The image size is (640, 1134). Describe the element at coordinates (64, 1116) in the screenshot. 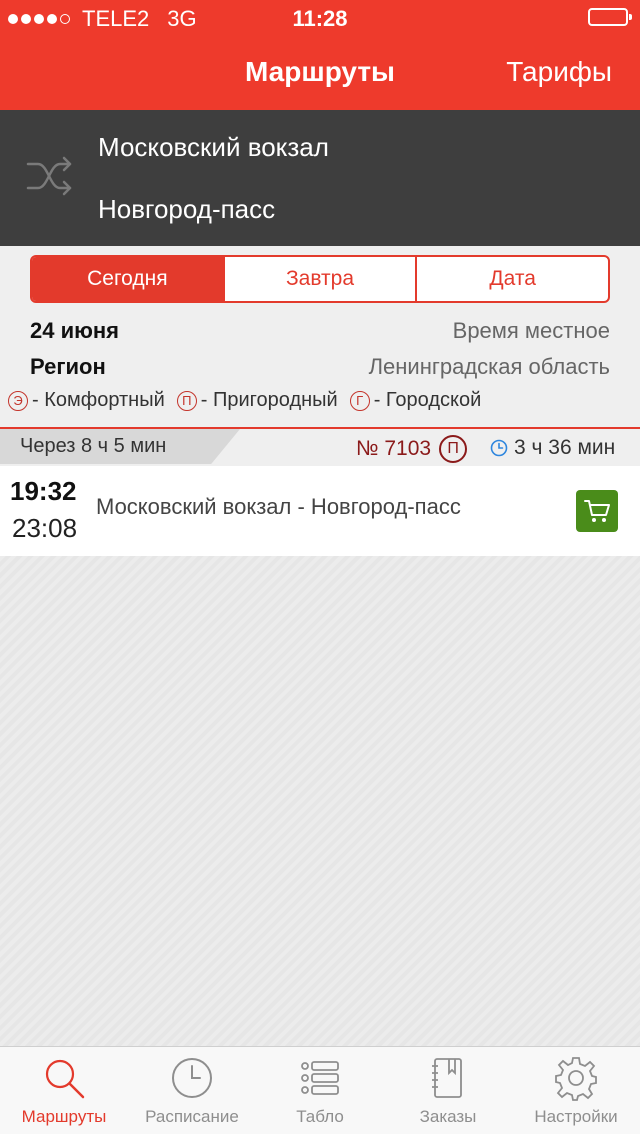

I see `tab-label: Маршруты` at that location.